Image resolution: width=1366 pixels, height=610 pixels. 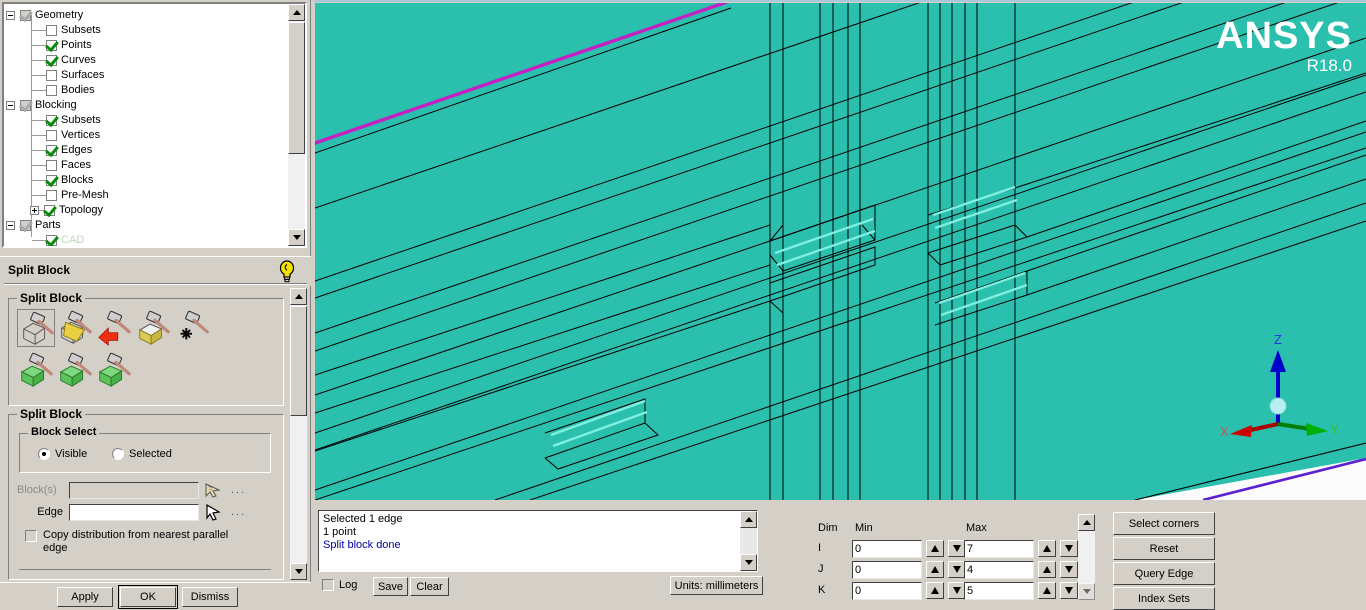 I want to click on index-max-increment-J, so click(x=1047, y=569).